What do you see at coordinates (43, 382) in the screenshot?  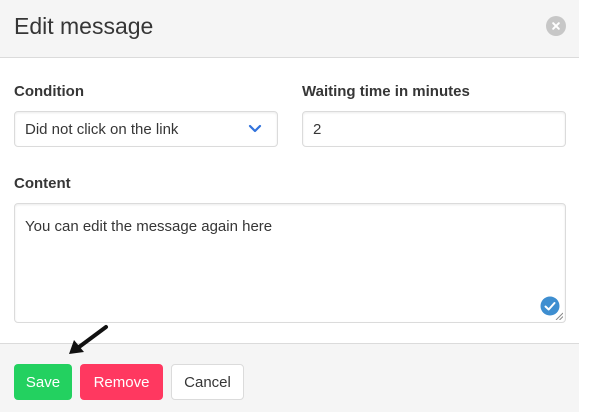 I see `save-button: Save` at bounding box center [43, 382].